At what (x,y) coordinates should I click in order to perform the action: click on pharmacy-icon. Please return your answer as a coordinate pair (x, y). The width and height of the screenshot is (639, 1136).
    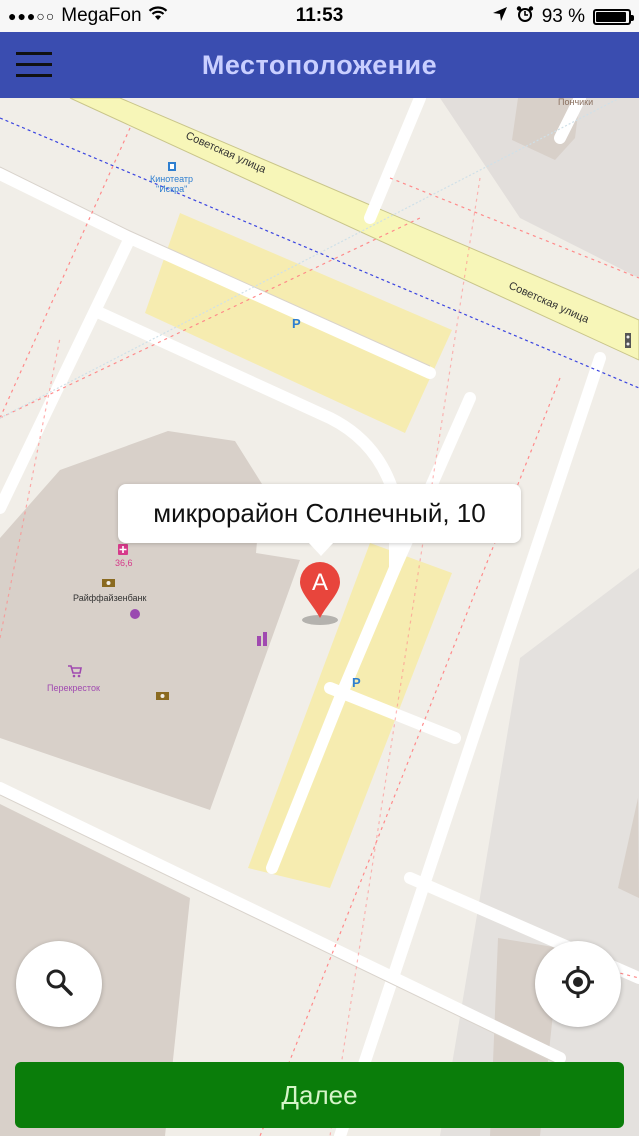
    Looking at the image, I should click on (123, 549).